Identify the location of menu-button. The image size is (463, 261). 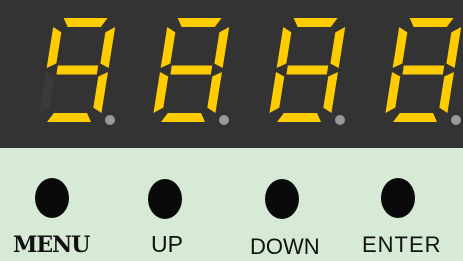
(52, 198).